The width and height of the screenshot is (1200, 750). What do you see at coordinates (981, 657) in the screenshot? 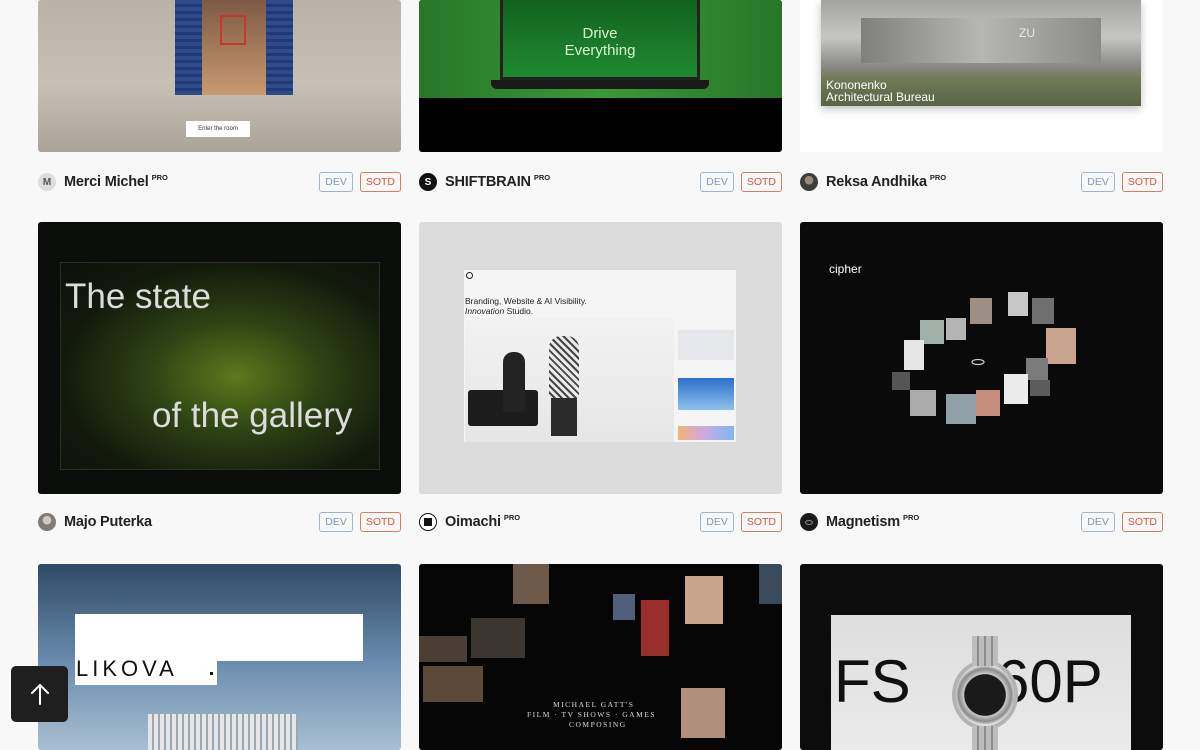
I see `site-preview-fs-60p: FS 60P` at bounding box center [981, 657].